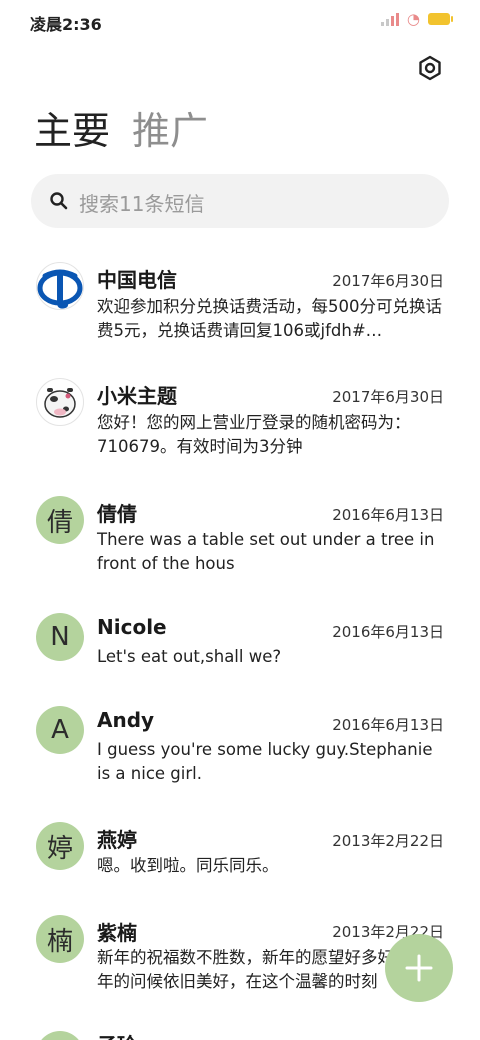 The image size is (480, 1040). I want to click on plus-icon, so click(419, 968).